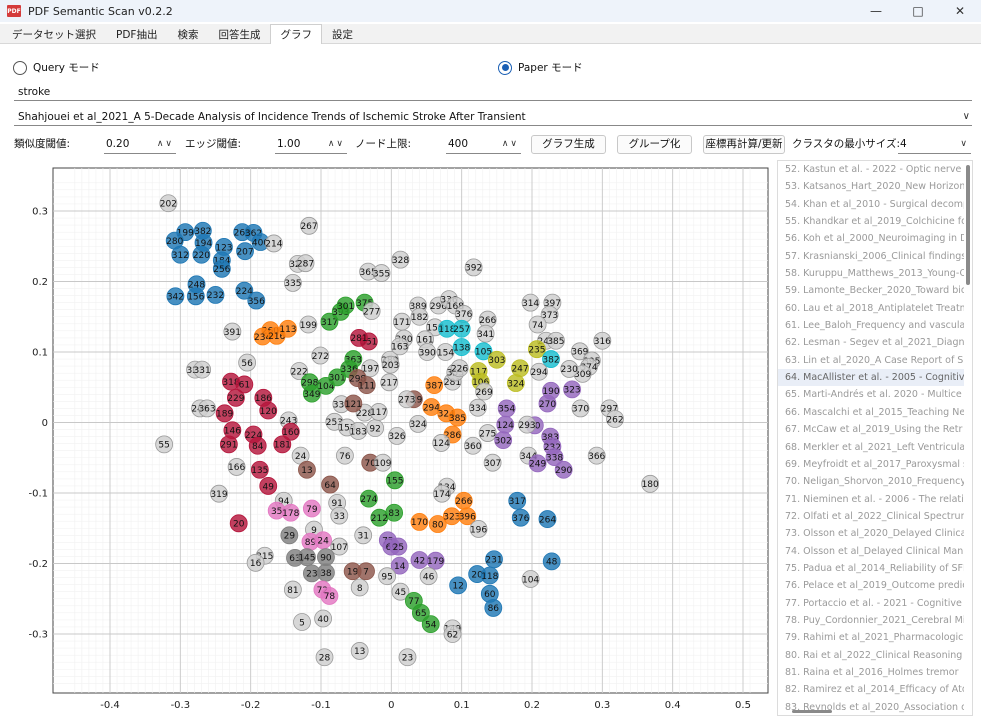 The height and width of the screenshot is (723, 981). Describe the element at coordinates (871, 186) in the screenshot. I see `list-item: 53. Katsanos_Hart_2020_New Horizon` at that location.